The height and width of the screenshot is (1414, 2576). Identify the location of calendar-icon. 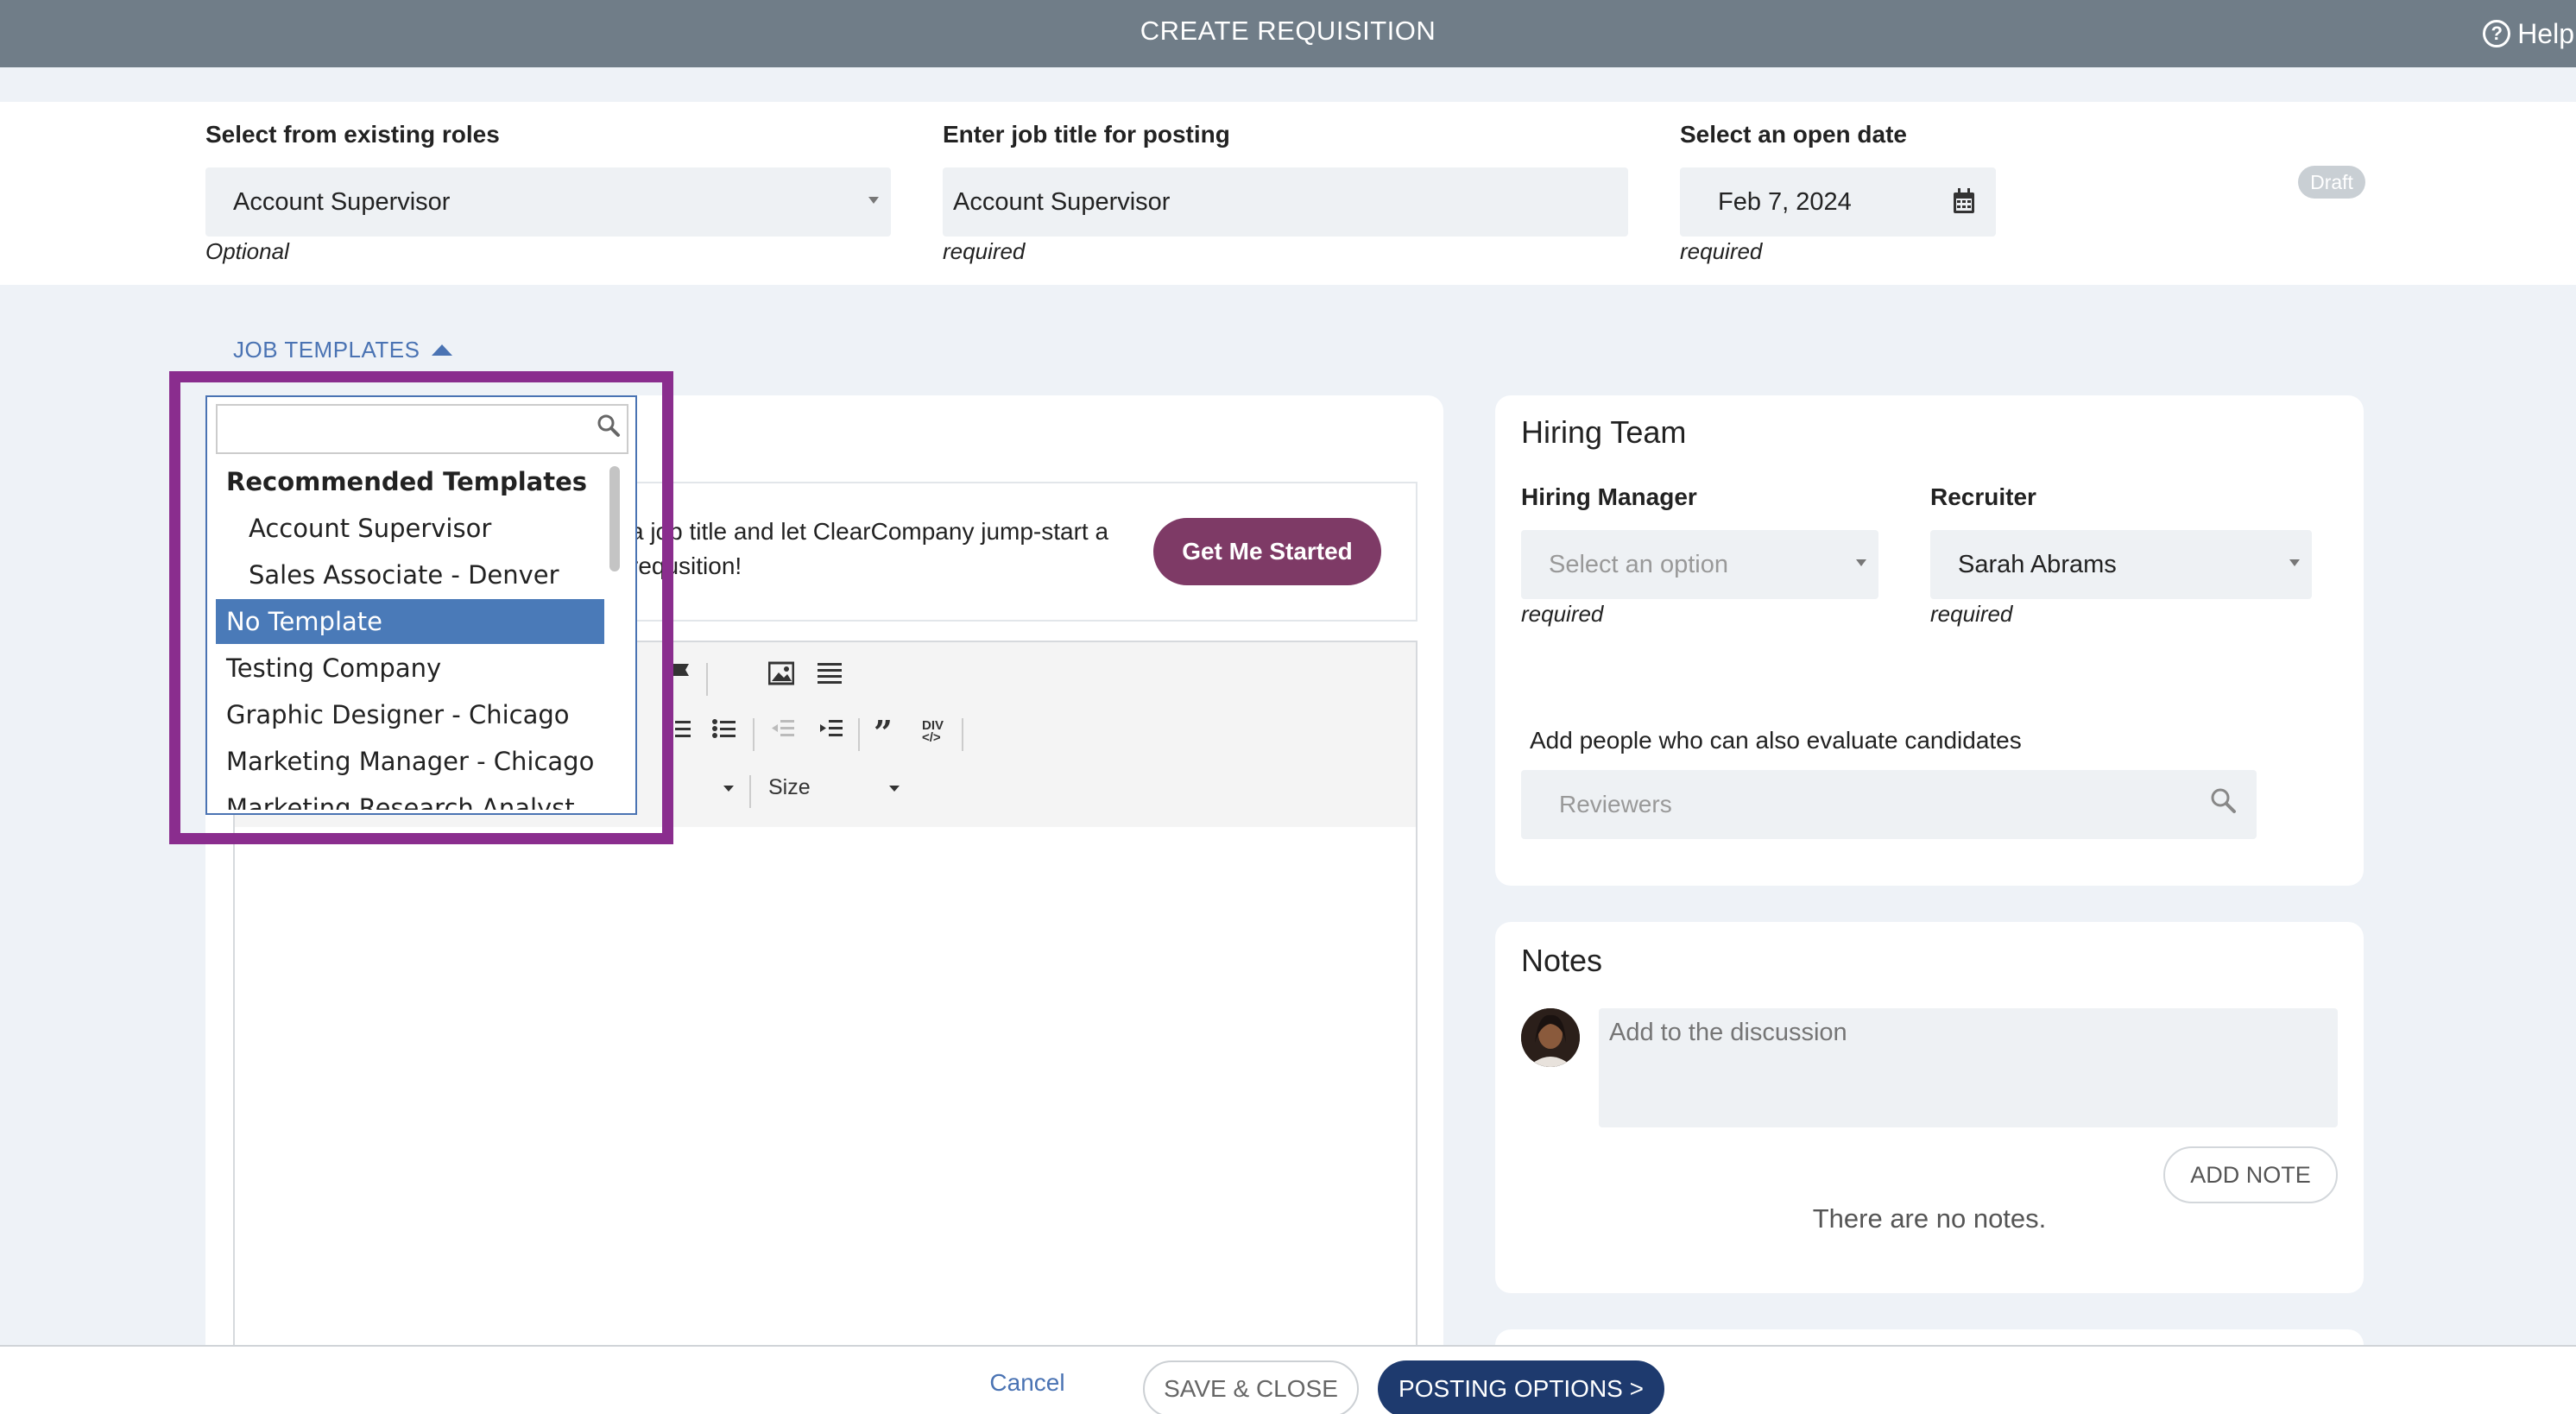
(1964, 201).